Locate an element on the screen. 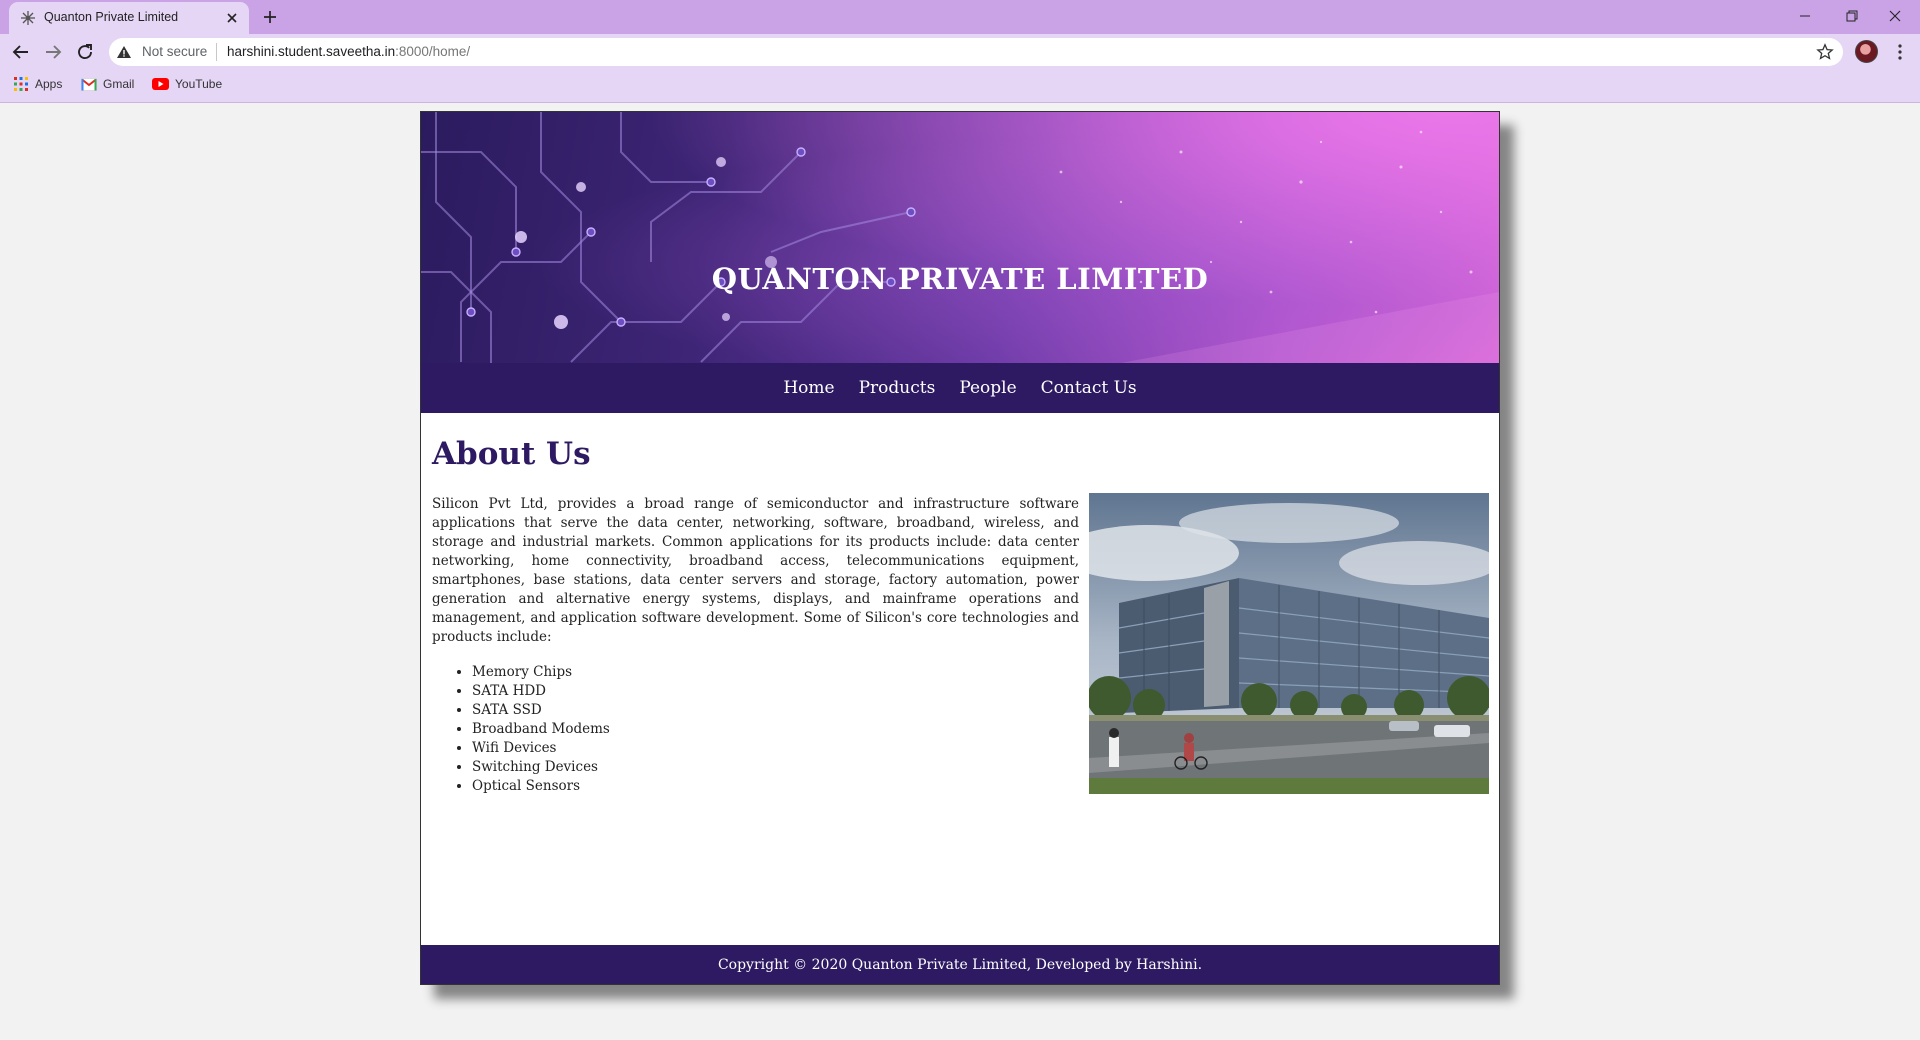  close-tab-icon is located at coordinates (232, 18).